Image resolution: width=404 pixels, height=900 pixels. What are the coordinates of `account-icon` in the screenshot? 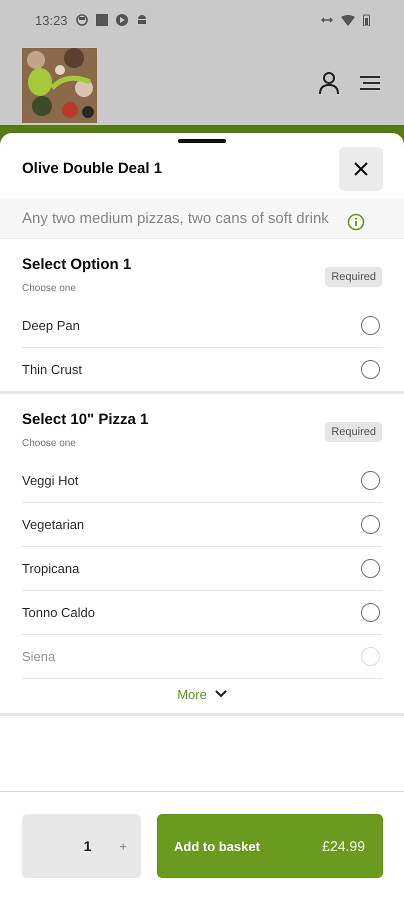 It's located at (329, 82).